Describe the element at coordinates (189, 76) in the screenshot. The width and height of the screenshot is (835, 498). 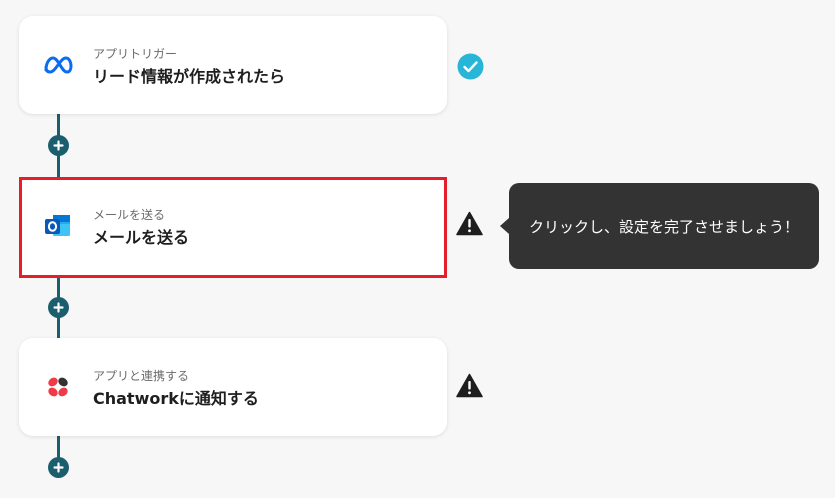
I see `step-title: リード情報が作成されたら` at that location.